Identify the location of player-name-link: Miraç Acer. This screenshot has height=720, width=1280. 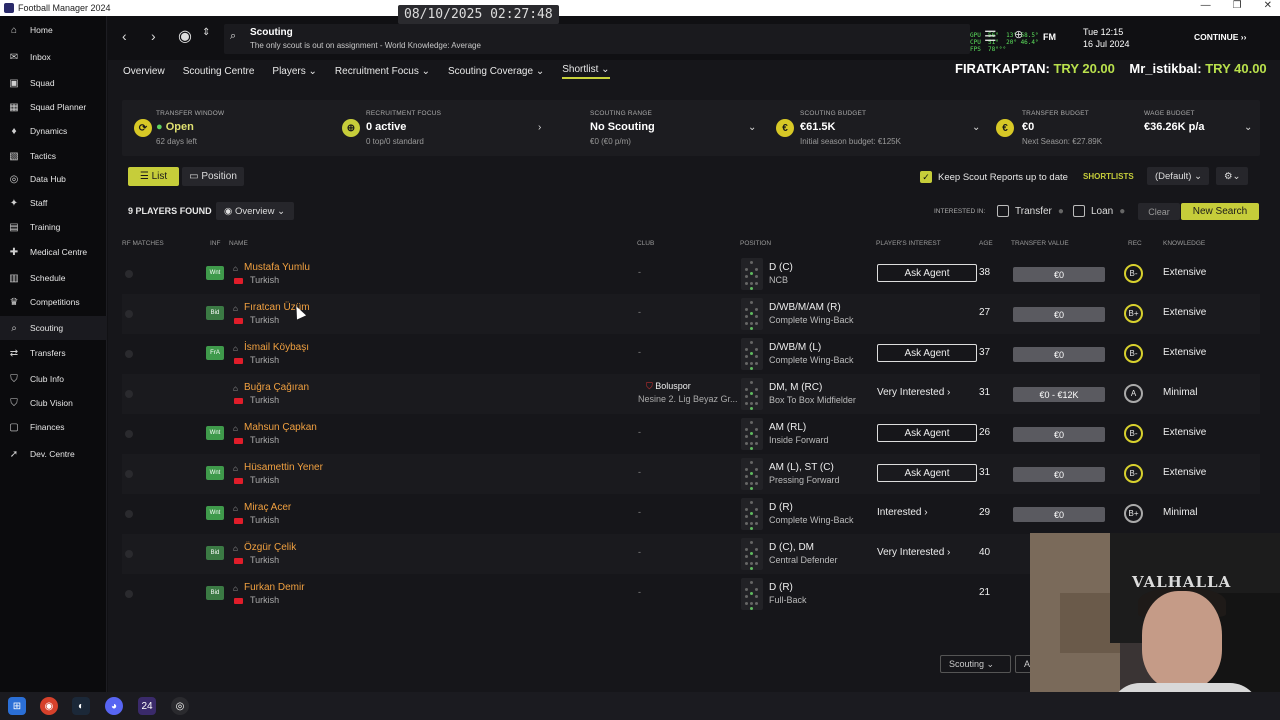
(267, 507).